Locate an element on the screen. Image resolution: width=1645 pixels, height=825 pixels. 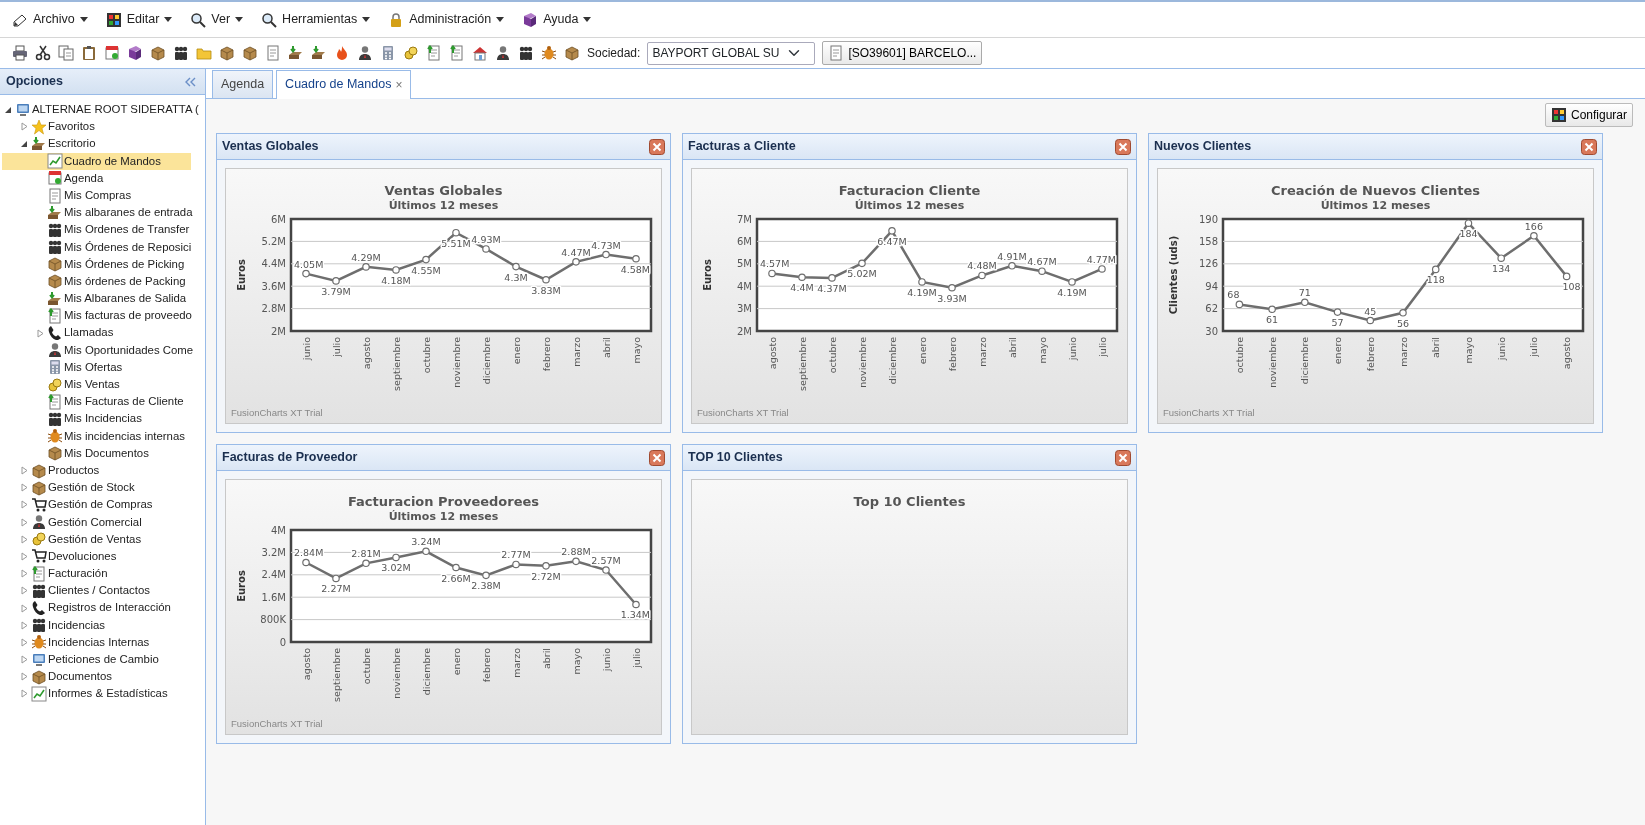
tree-row: Gestión de Compras is located at coordinates (103, 505).